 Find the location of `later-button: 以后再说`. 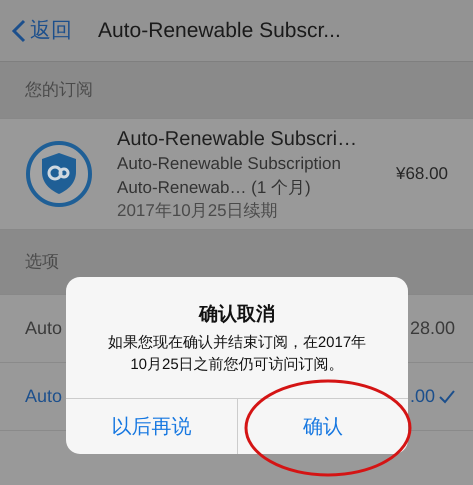

later-button: 以后再说 is located at coordinates (151, 426).